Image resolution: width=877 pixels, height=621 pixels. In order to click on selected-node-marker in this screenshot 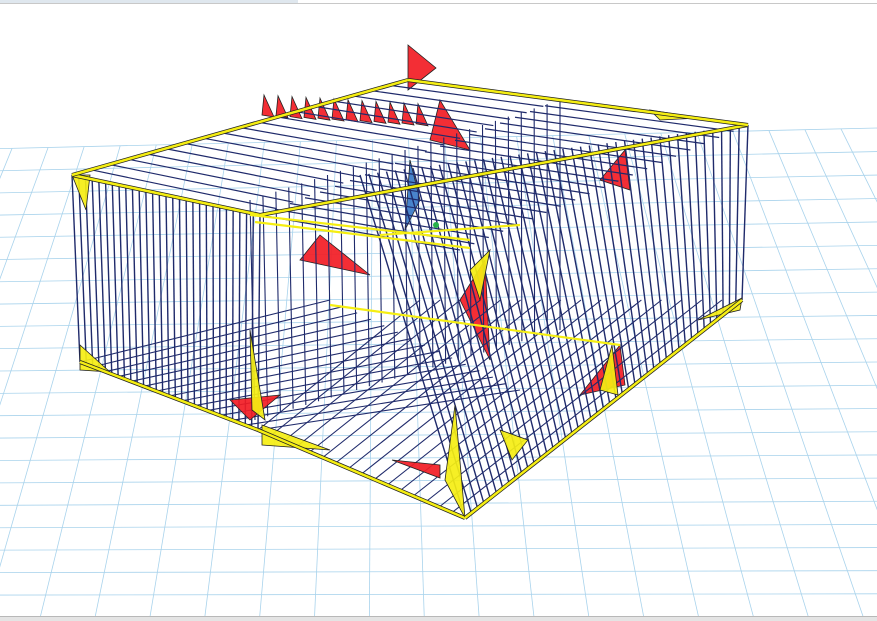, I will do `click(436, 225)`.